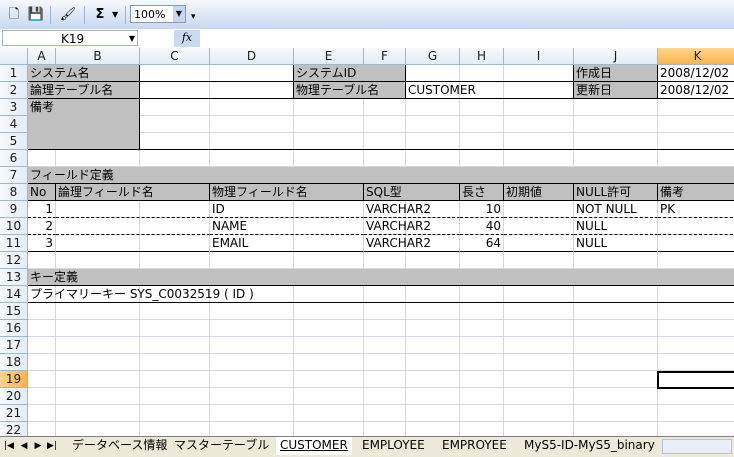 The image size is (734, 457). What do you see at coordinates (696, 90) in the screenshot?
I see `updated-date-value: 2008/12/02` at bounding box center [696, 90].